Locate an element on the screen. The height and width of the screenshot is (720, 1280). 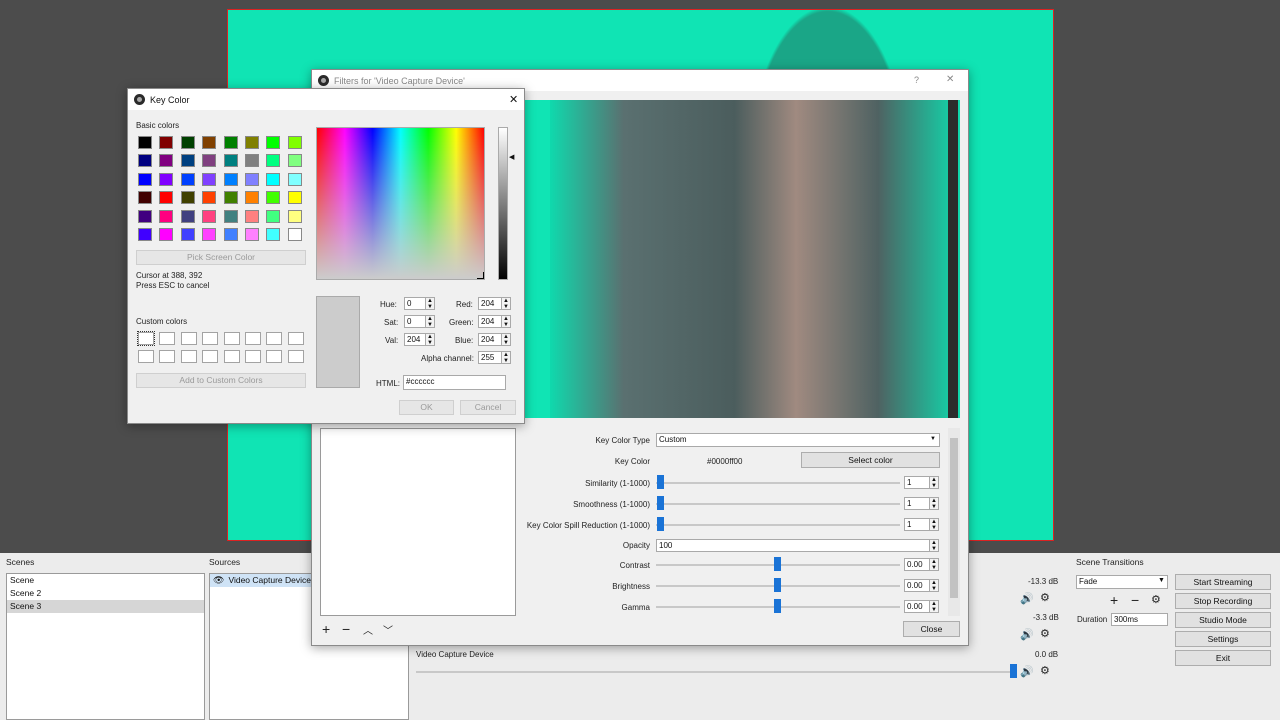
remove-filter-icon: − is located at coordinates (346, 629).